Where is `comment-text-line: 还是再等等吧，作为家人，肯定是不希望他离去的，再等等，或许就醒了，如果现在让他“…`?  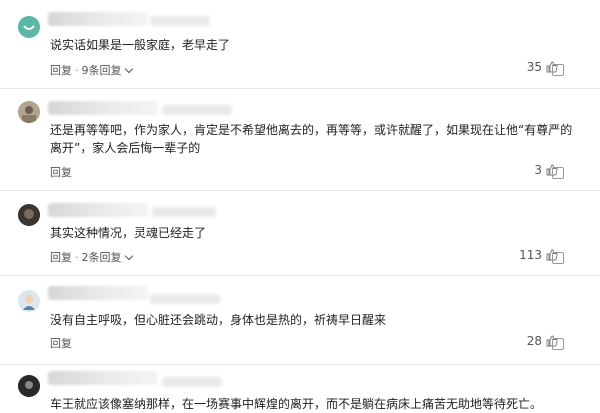
comment-text-line: 还是再等等吧，作为家人，肯定是不希望他离去的，再等等，或许就醒了，如果现在让他“… is located at coordinates (311, 130).